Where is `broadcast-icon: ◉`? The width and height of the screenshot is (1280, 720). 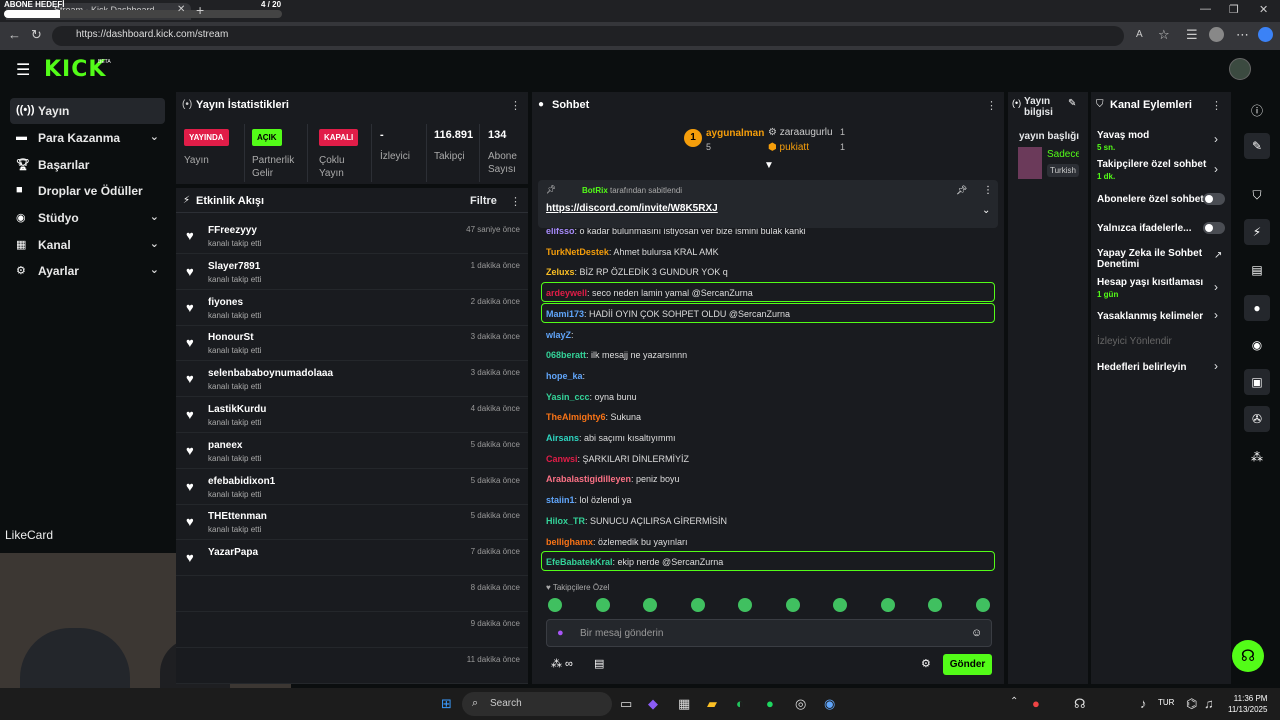
broadcast-icon: ◉ is located at coordinates (1257, 345).